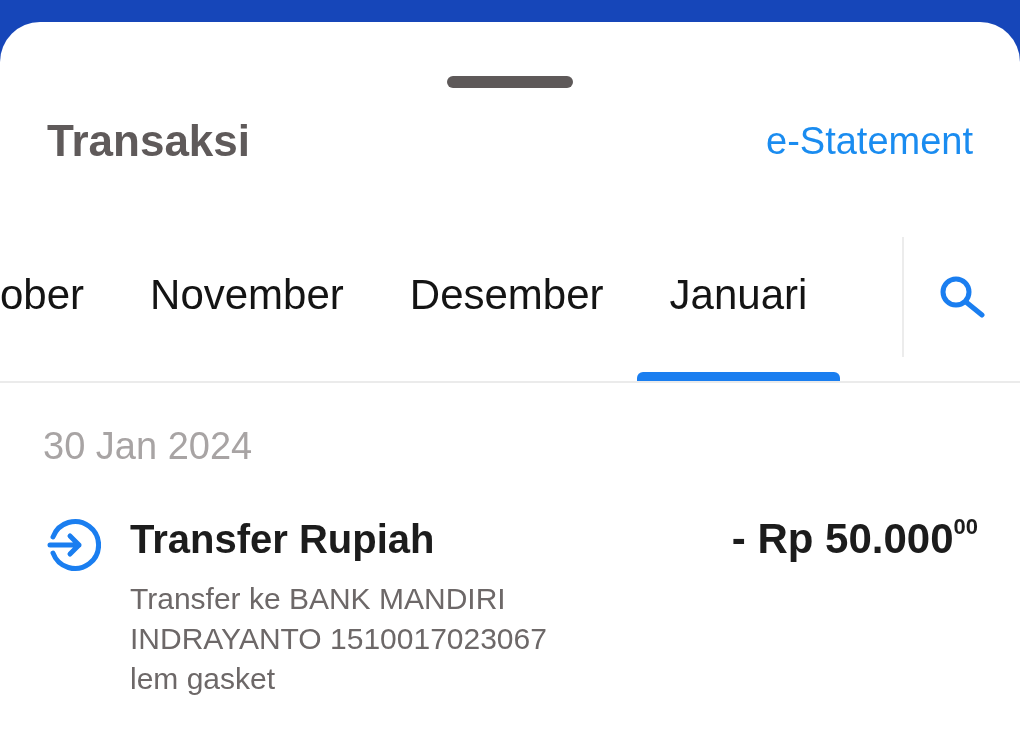  What do you see at coordinates (962, 297) in the screenshot?
I see `search-icon` at bounding box center [962, 297].